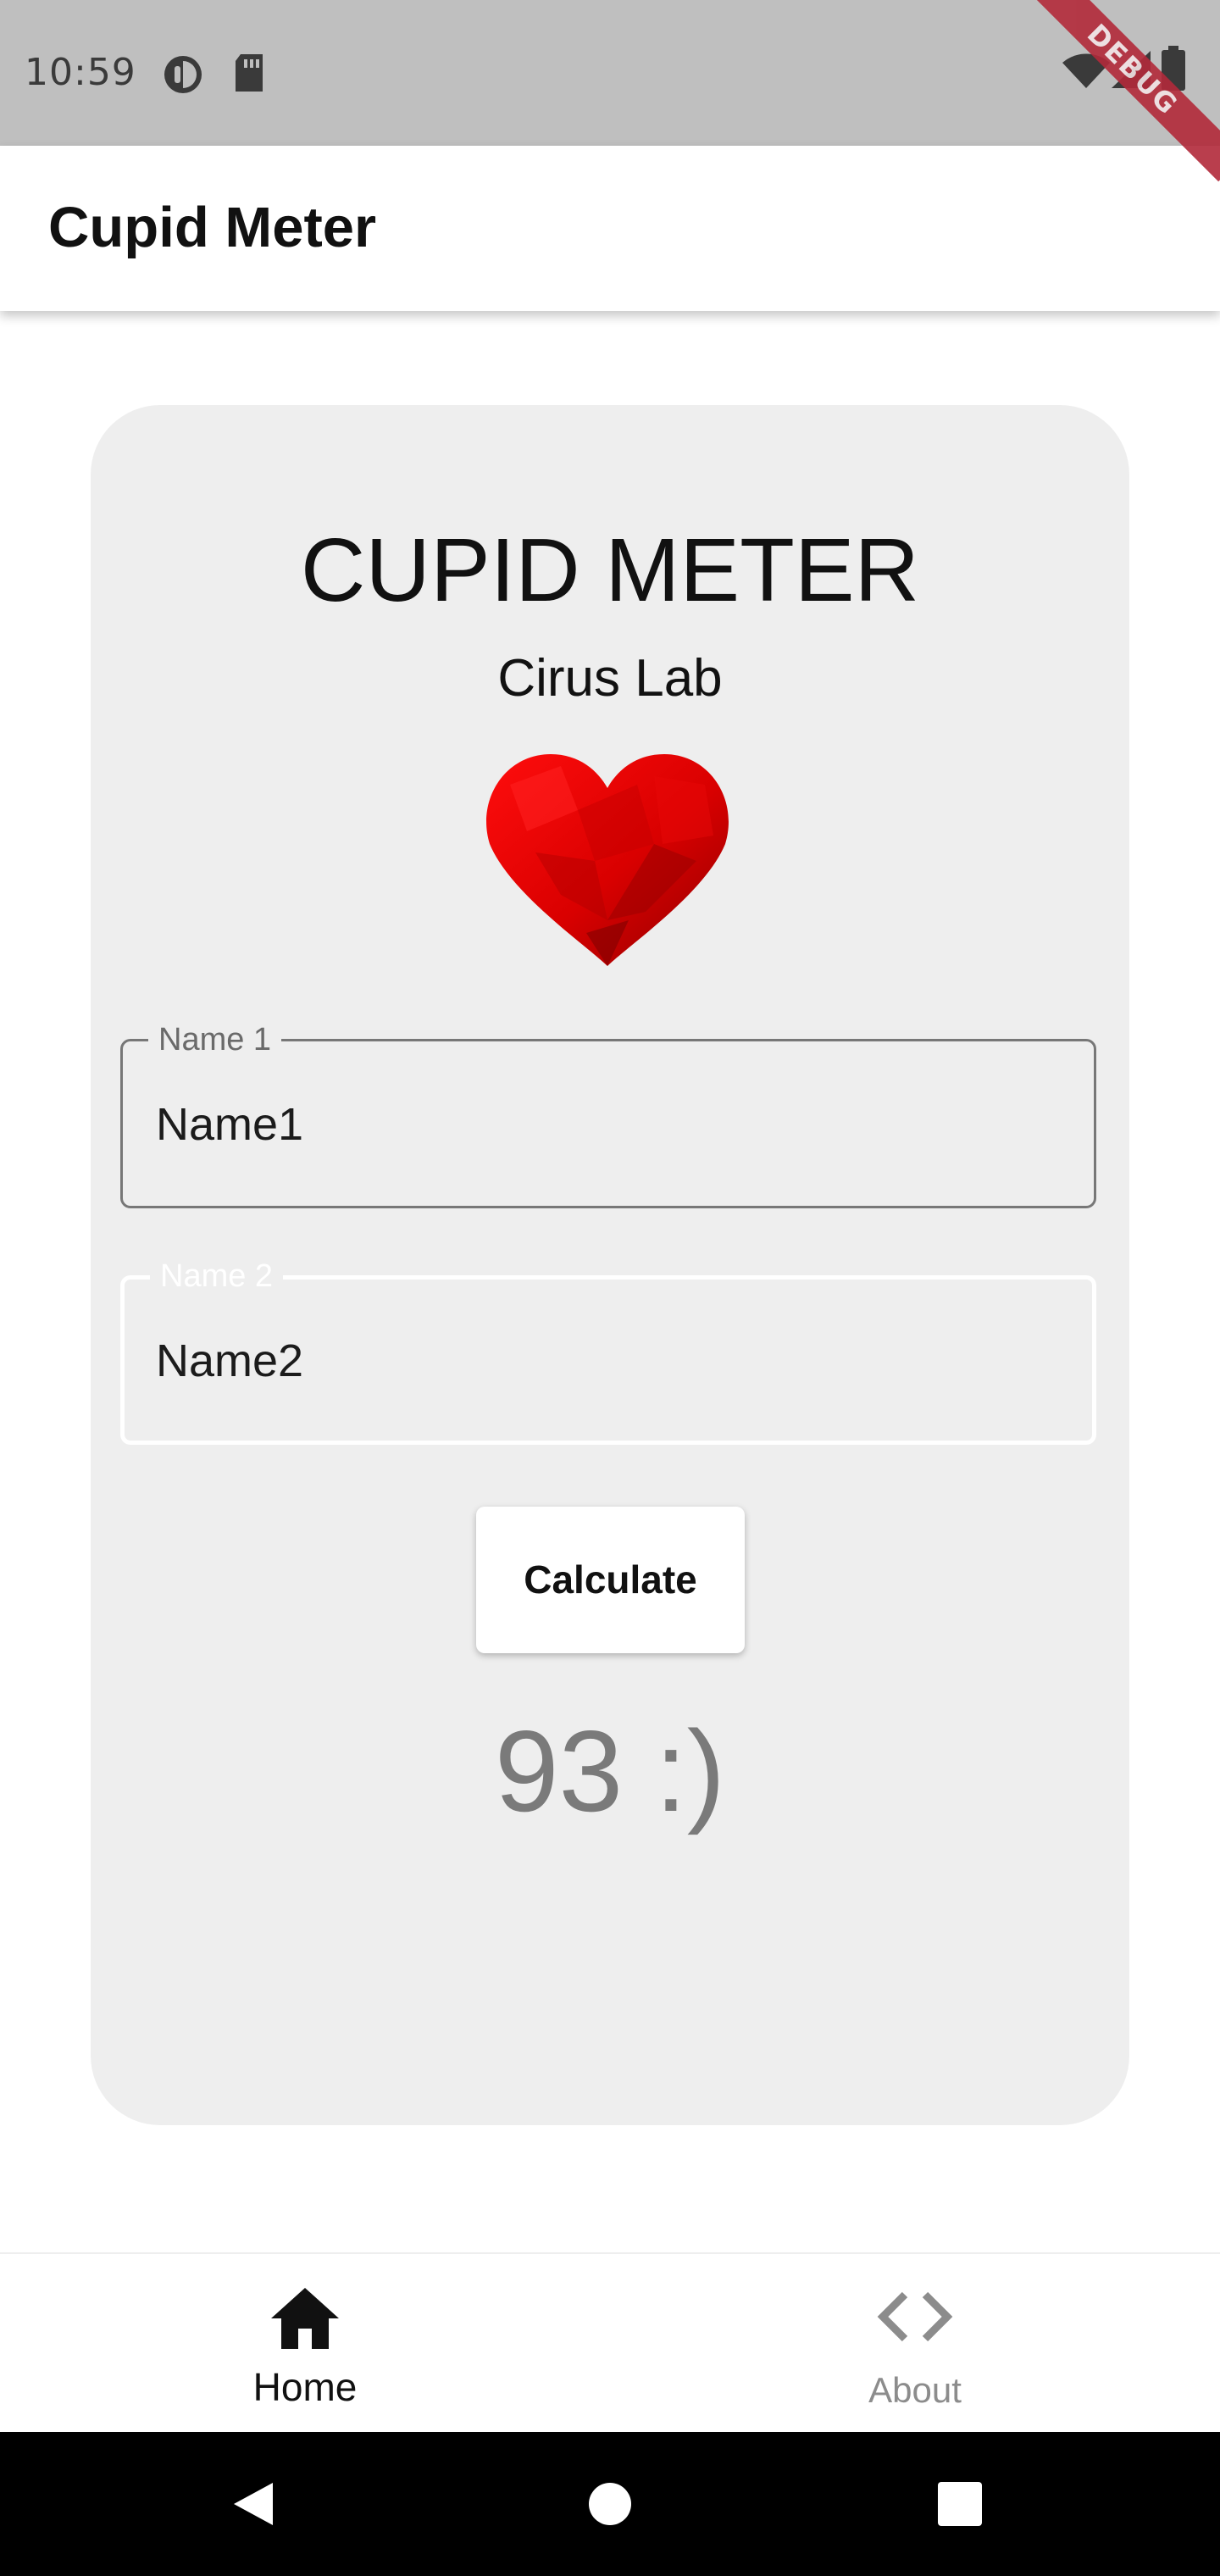 The width and height of the screenshot is (1220, 2576). I want to click on nav-item-home: Home, so click(305, 2344).